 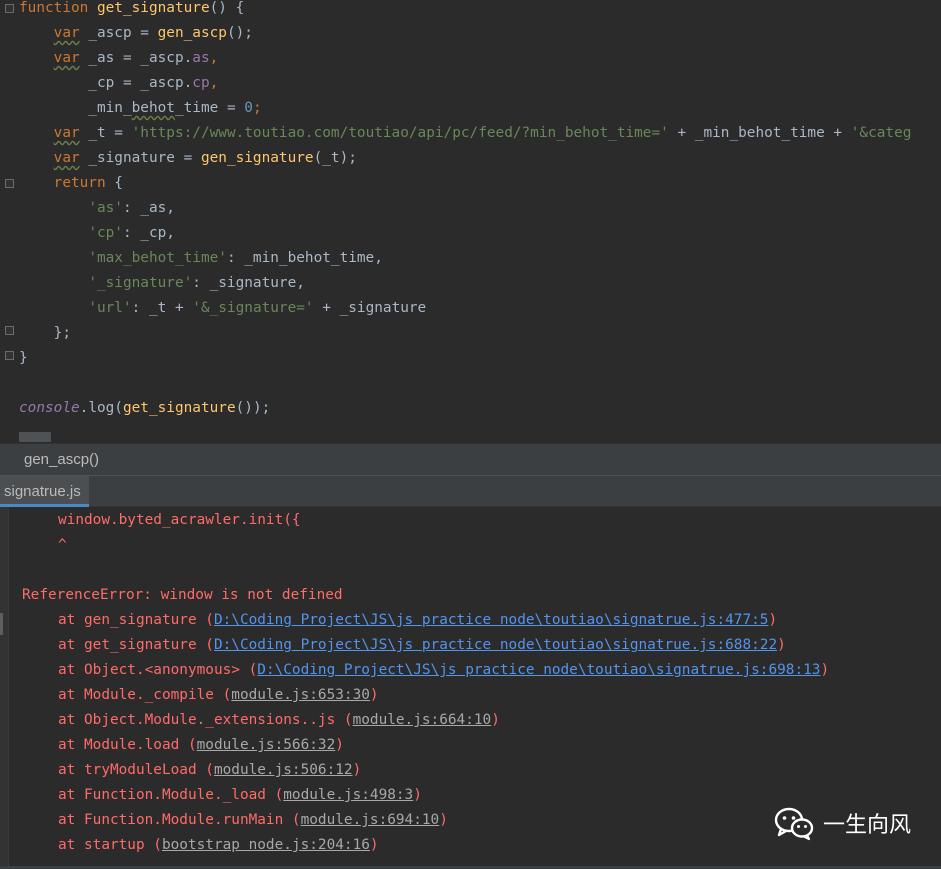 What do you see at coordinates (266, 845) in the screenshot?
I see `stack-trace-link: bootstrap node.js:204:16` at bounding box center [266, 845].